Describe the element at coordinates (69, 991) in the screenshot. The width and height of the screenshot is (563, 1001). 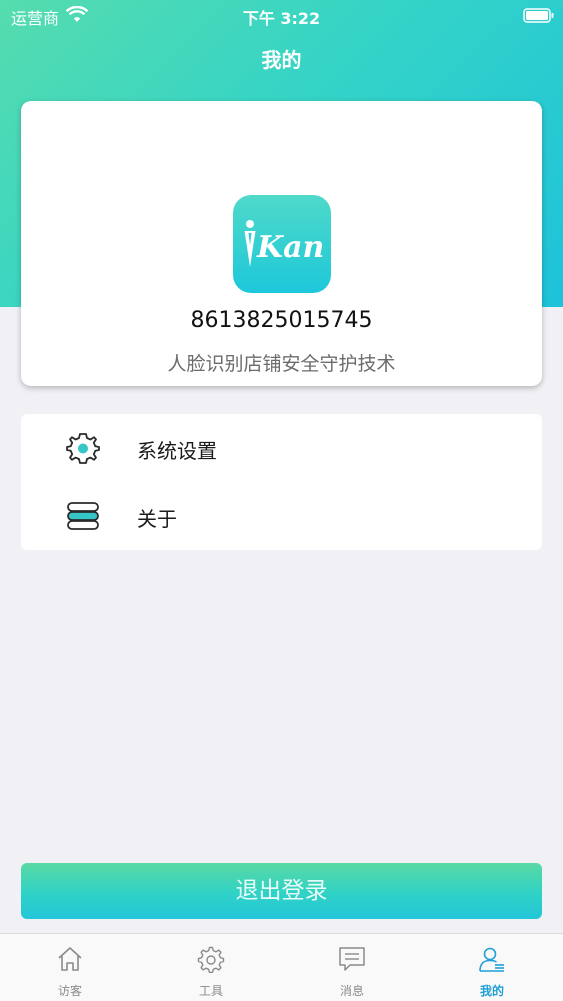
I see `tab-visitors-label: 访客` at that location.